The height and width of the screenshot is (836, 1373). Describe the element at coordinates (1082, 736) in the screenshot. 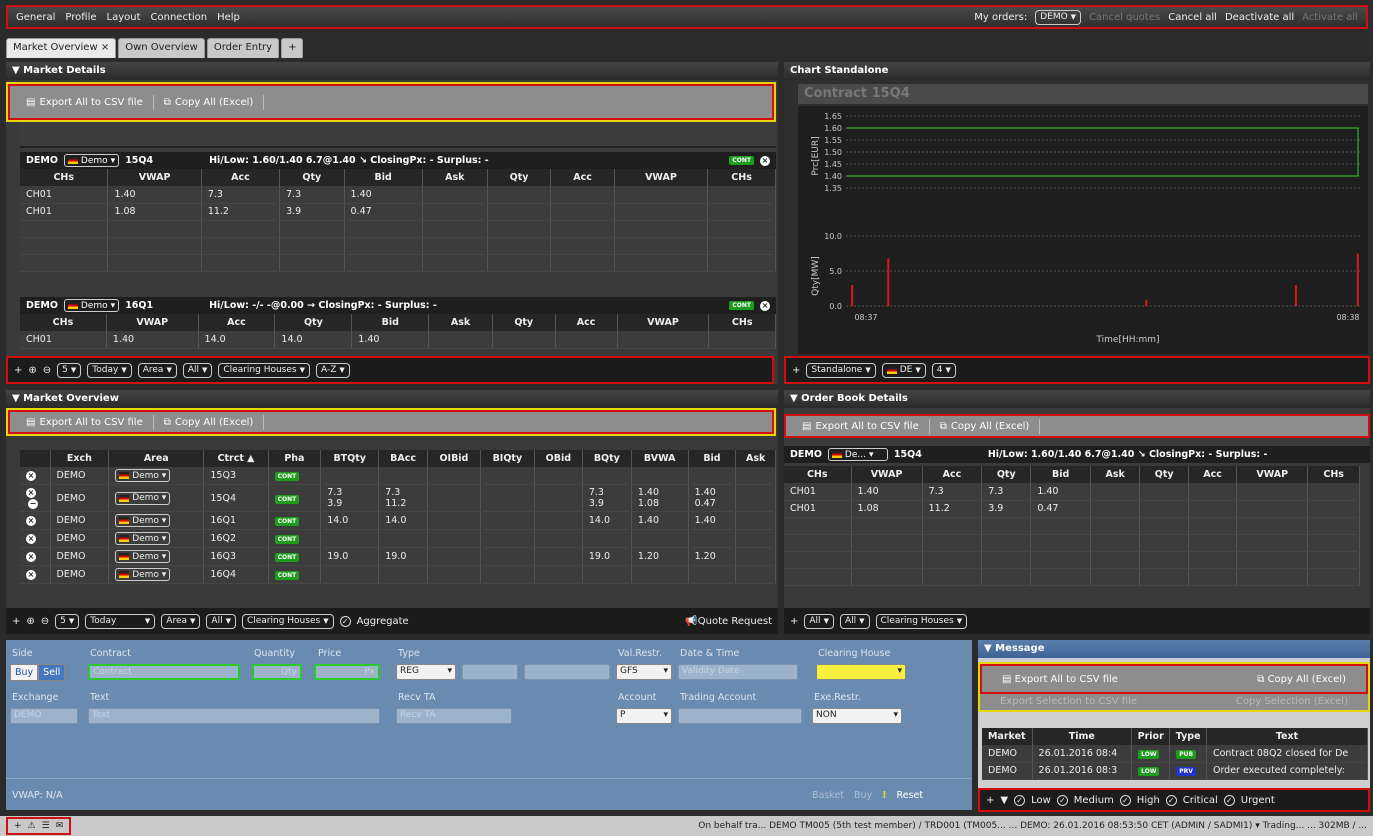

I see `column-header: Time` at that location.